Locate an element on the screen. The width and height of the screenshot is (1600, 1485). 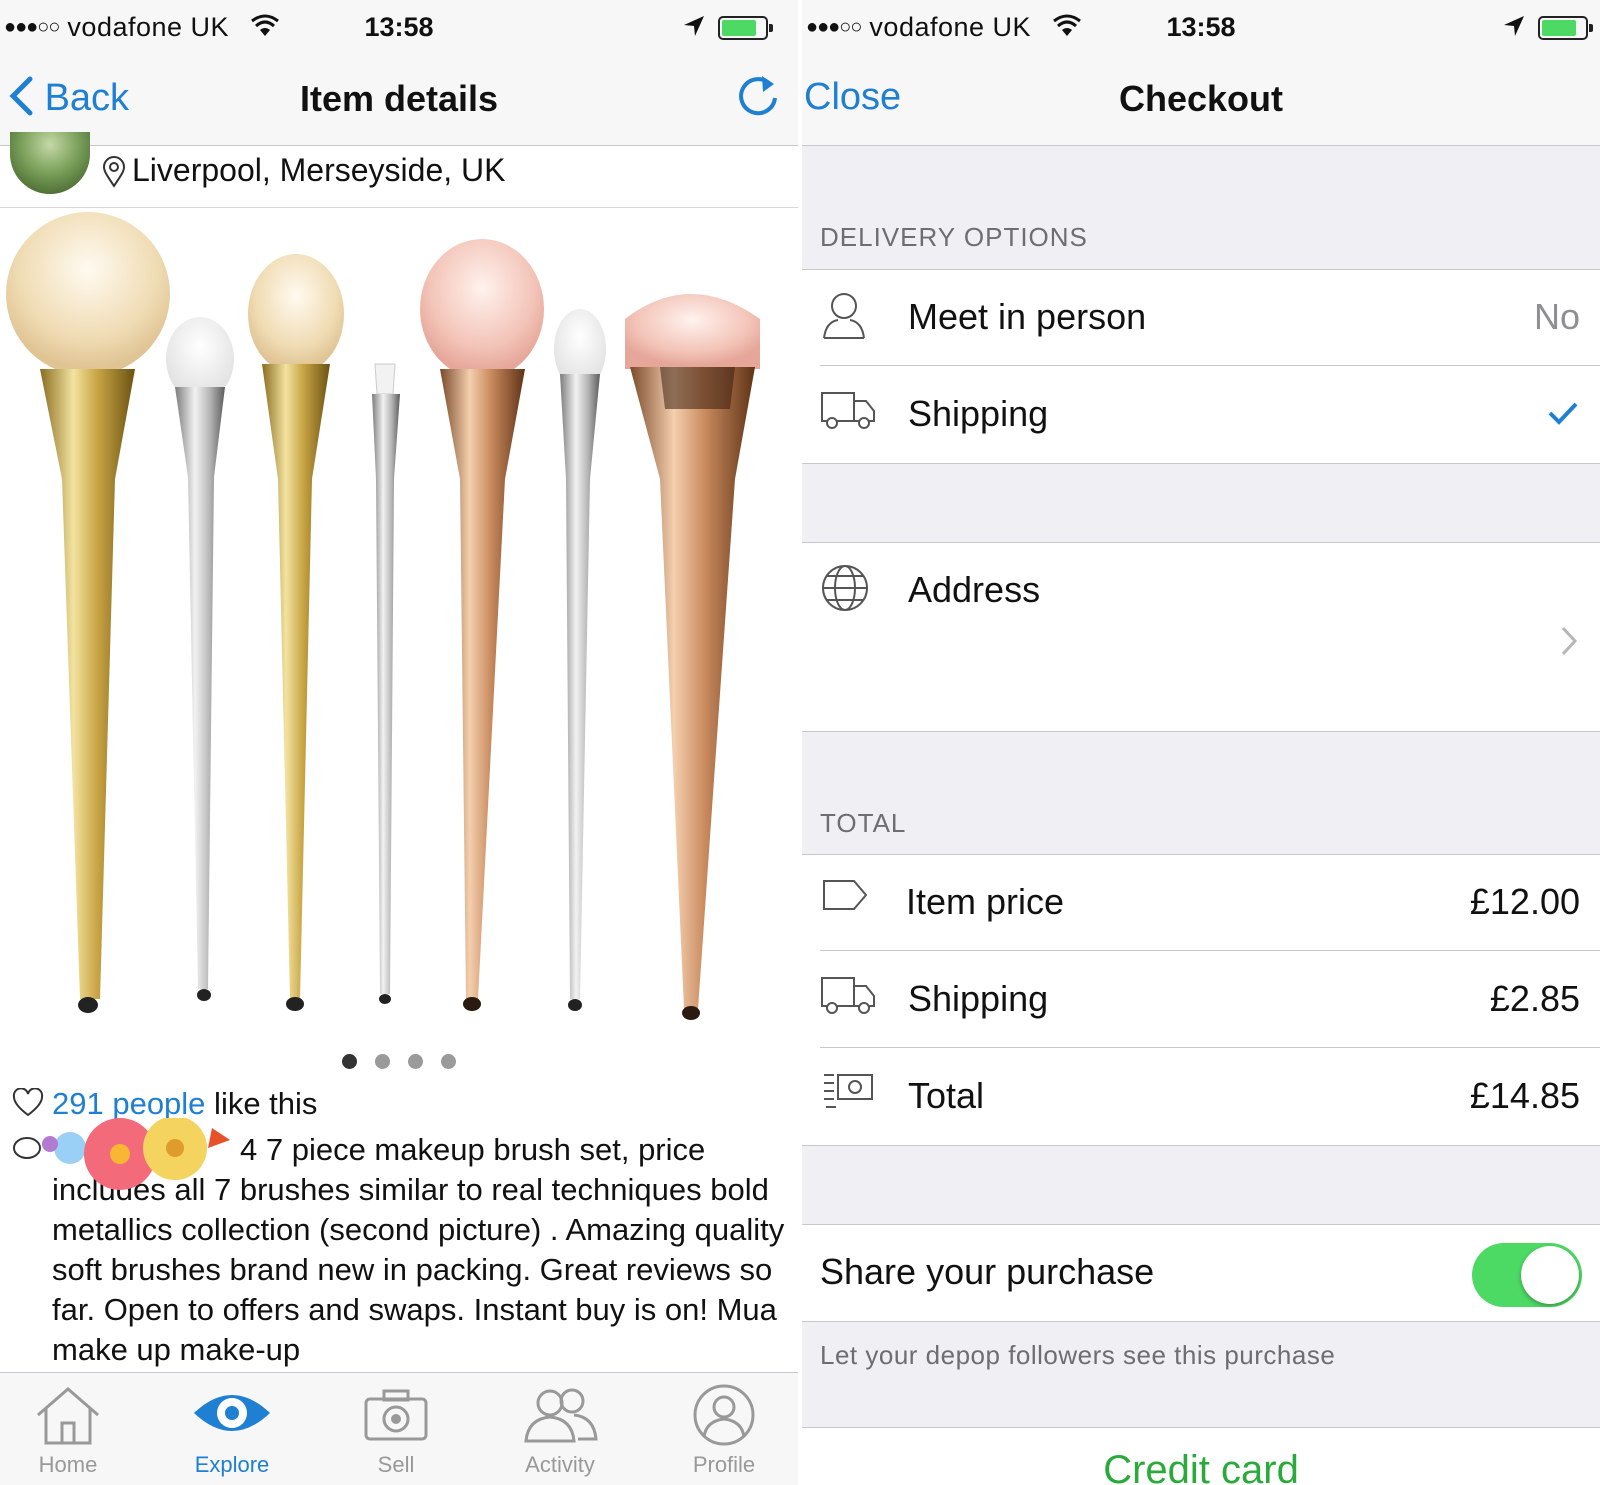
likes-count-link: 291 people is located at coordinates (128, 1103).